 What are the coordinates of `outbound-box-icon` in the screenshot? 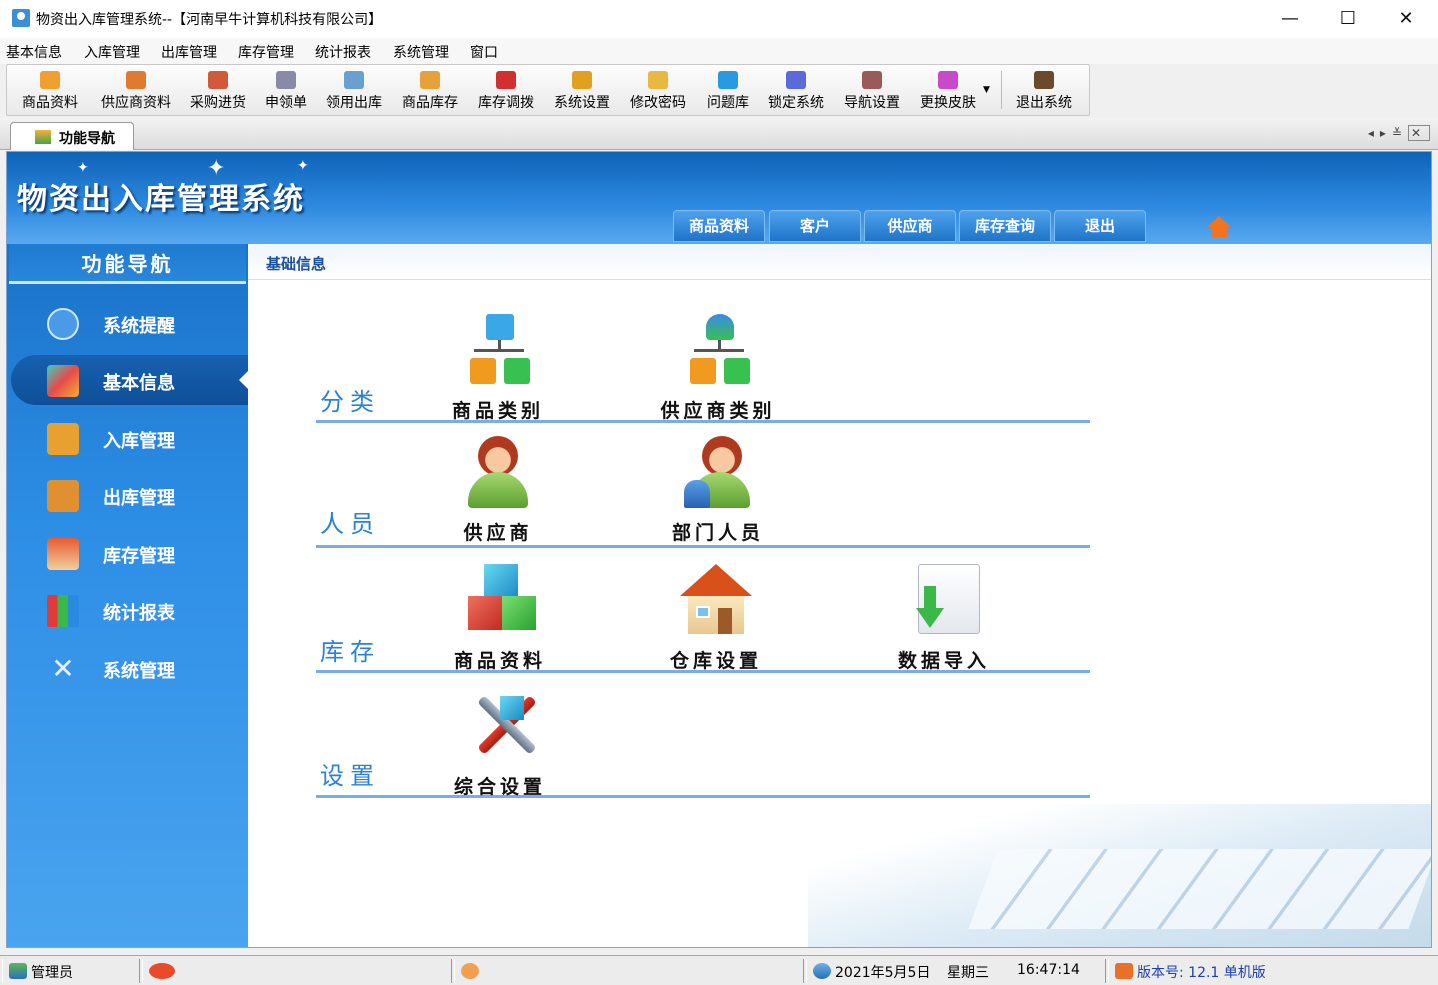 It's located at (63, 496).